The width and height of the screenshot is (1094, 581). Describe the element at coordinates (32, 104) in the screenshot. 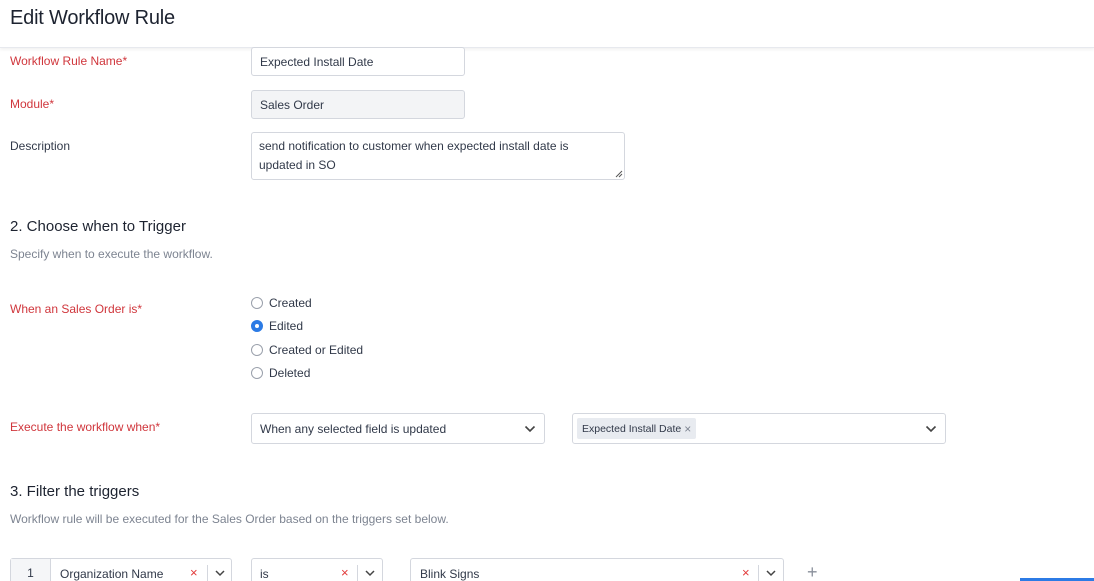

I see `module-label: Module*` at that location.